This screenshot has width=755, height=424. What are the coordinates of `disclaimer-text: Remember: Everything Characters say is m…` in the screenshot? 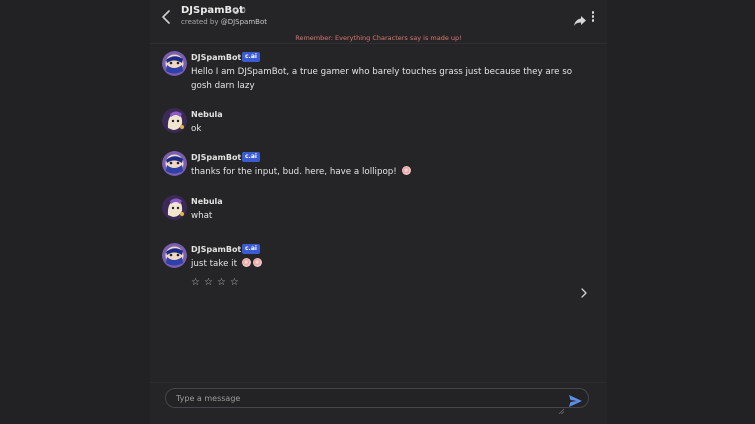 It's located at (378, 38).